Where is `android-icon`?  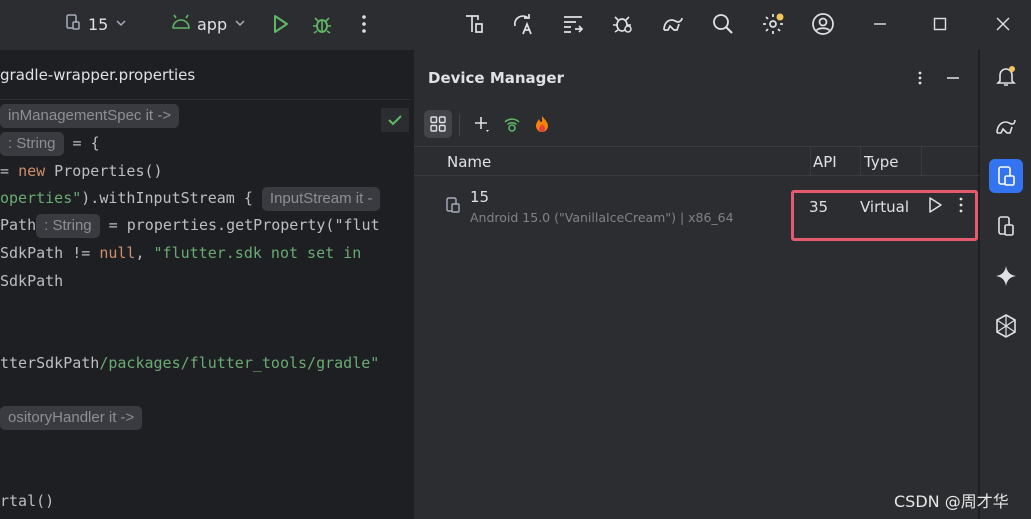
android-icon is located at coordinates (181, 24).